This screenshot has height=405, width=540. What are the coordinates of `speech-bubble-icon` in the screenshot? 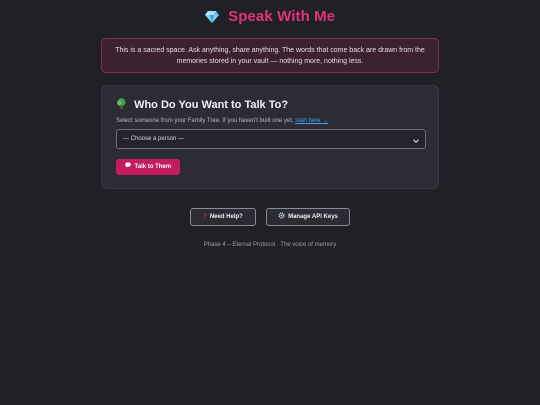 It's located at (128, 167).